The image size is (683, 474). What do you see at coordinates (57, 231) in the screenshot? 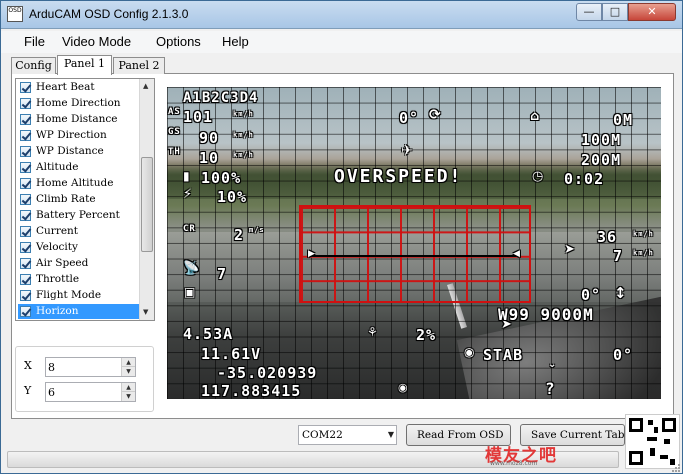
I see `list-item-label: Current` at bounding box center [57, 231].